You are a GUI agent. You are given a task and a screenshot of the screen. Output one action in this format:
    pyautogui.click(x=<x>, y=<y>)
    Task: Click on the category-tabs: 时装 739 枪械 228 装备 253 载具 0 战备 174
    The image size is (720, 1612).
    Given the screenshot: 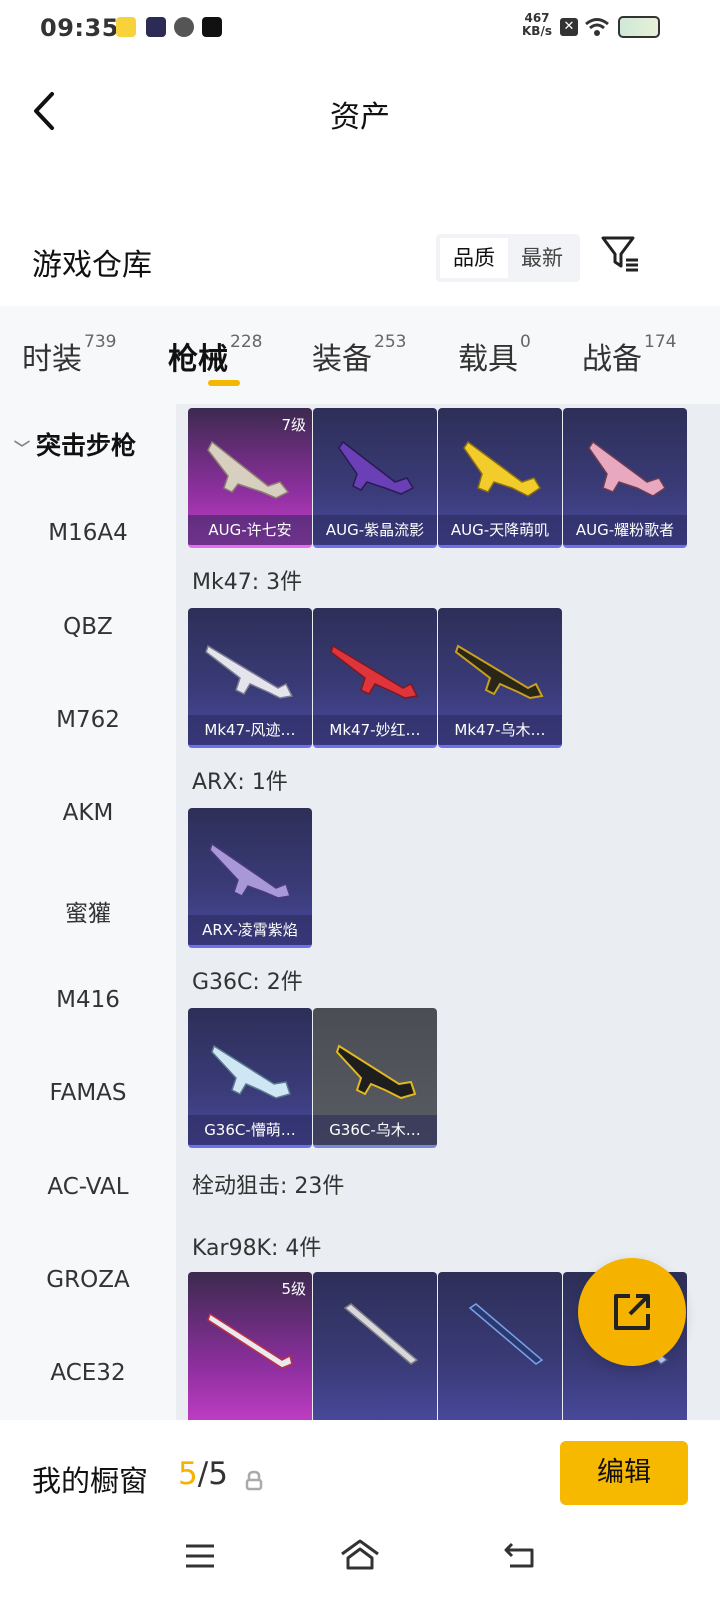 What is the action you would take?
    pyautogui.click(x=360, y=355)
    